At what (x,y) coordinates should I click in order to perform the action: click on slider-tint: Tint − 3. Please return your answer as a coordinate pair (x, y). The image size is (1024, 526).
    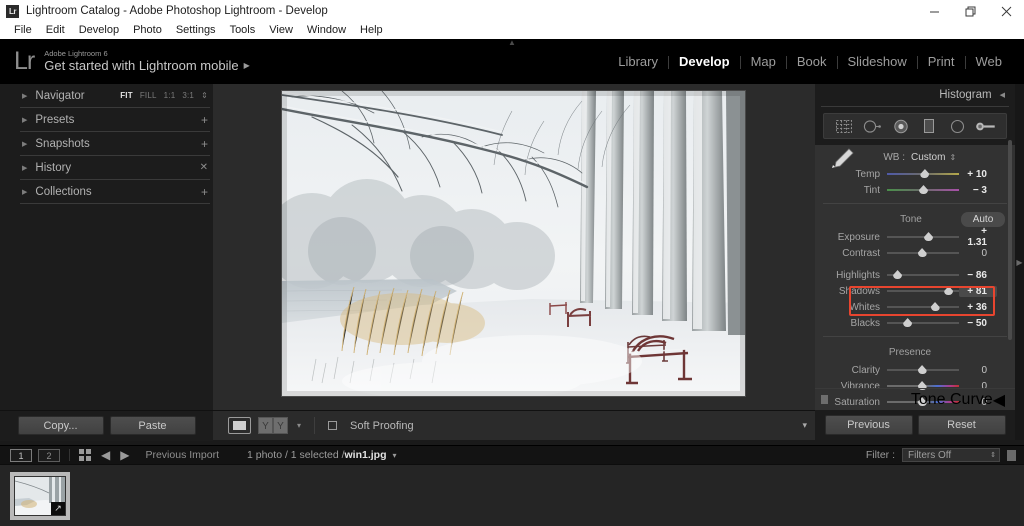
    Looking at the image, I should click on (915, 190).